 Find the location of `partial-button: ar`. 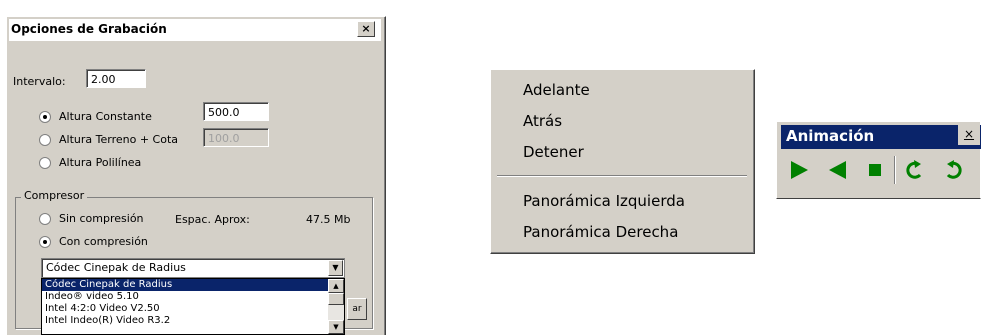

partial-button: ar is located at coordinates (357, 309).